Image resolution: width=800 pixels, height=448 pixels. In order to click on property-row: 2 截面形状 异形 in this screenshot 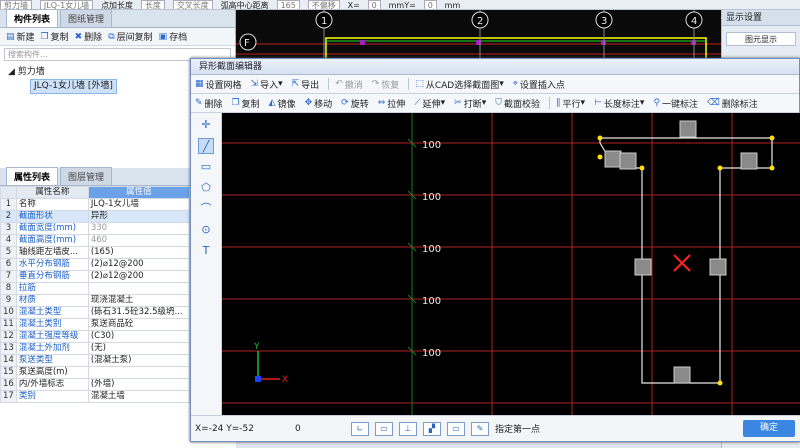, I will do `click(95, 216)`.